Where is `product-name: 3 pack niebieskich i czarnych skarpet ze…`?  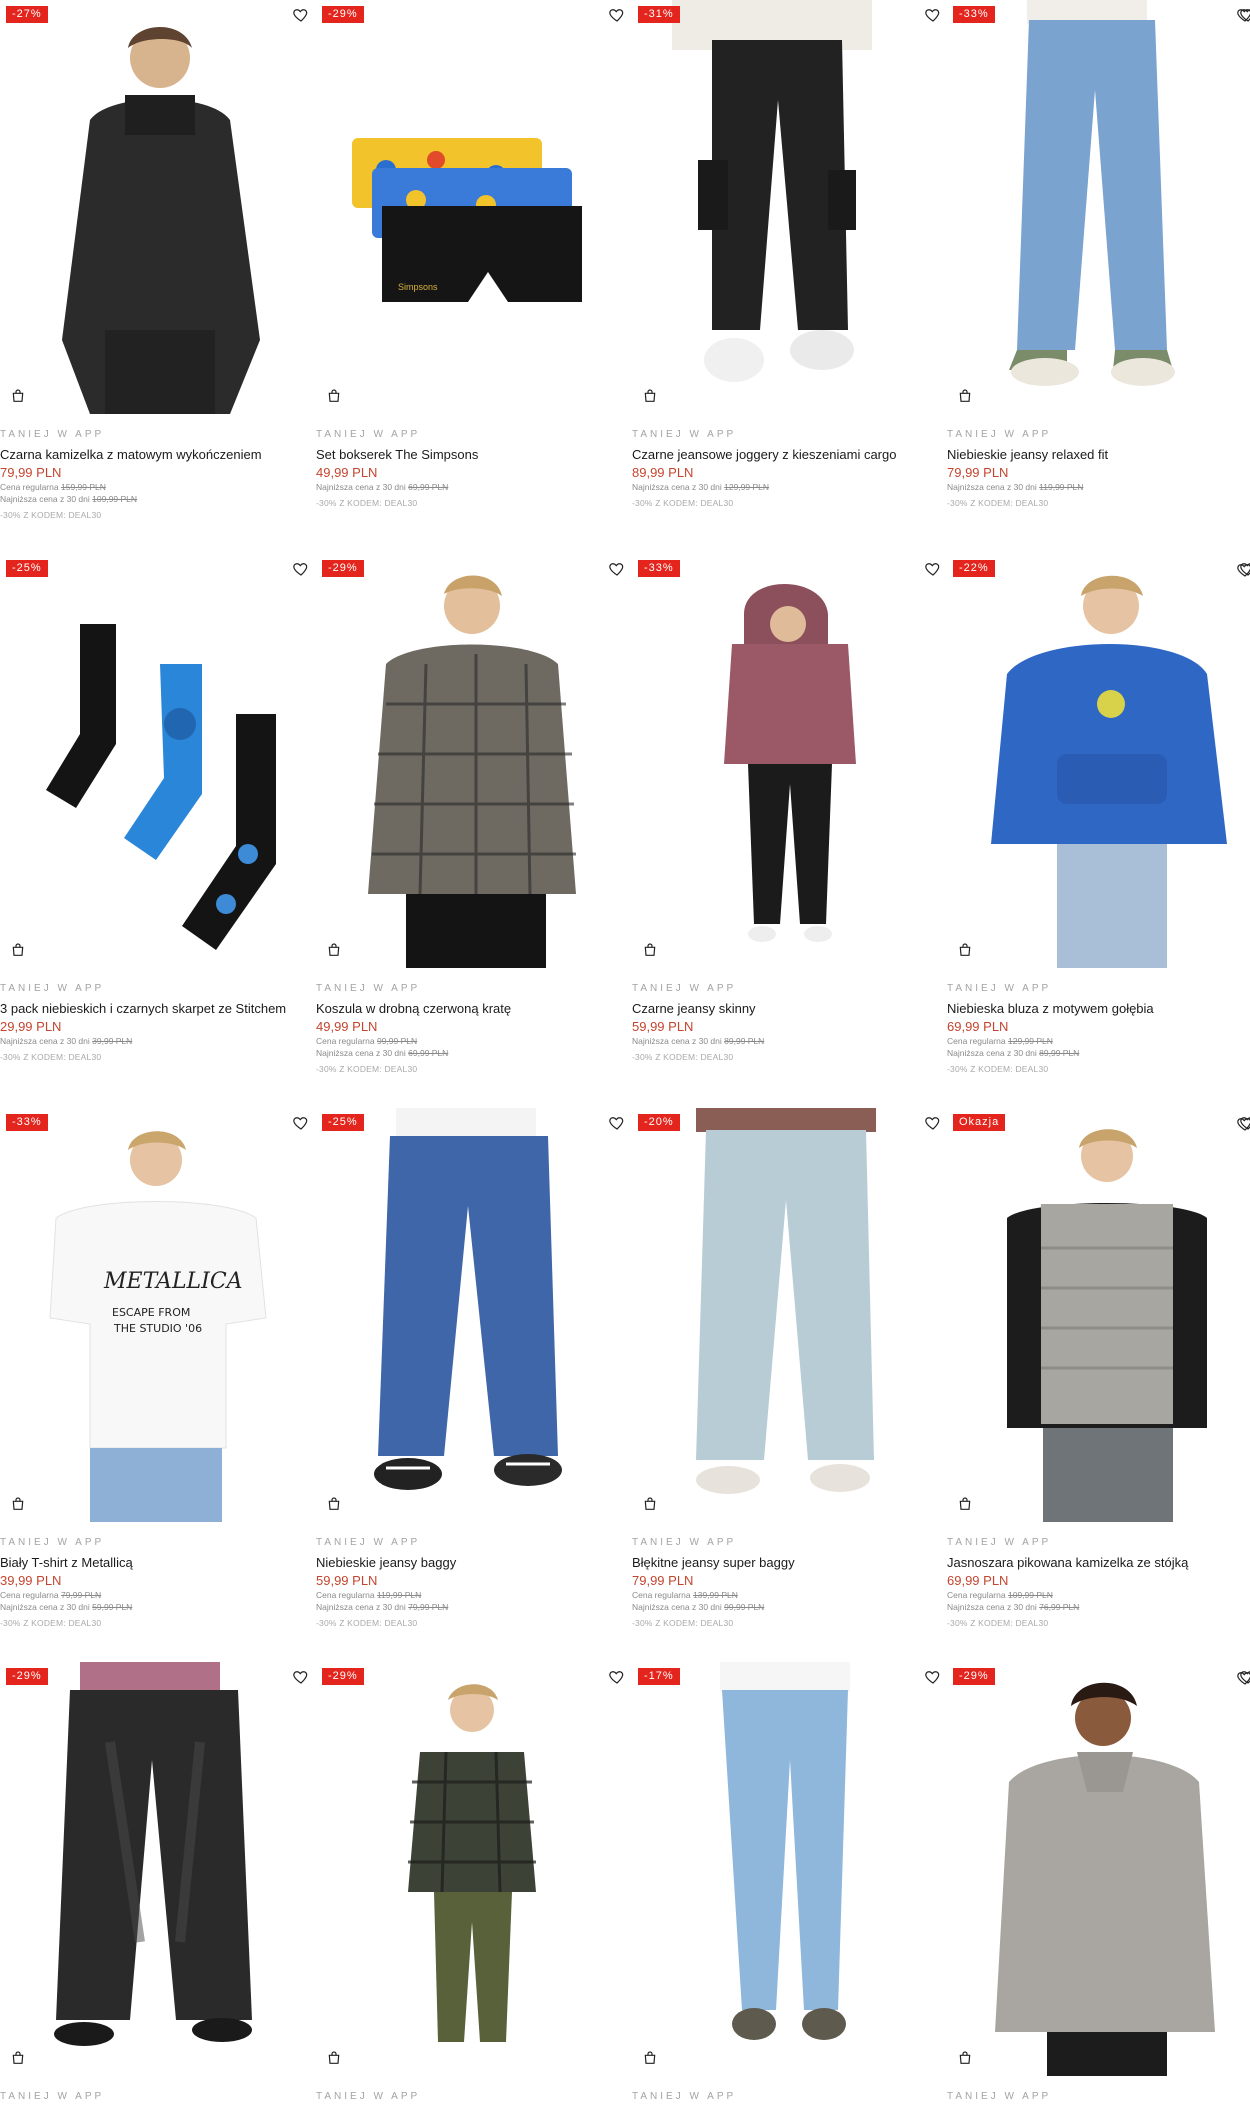
product-name: 3 pack niebieskich i czarnych skarpet ze… is located at coordinates (158, 1009).